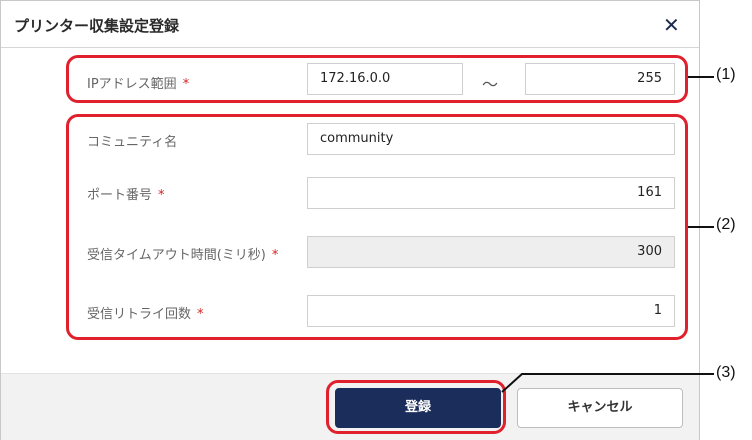 Image resolution: width=752 pixels, height=440 pixels. What do you see at coordinates (491, 252) in the screenshot?
I see `timeout-input: 300` at bounding box center [491, 252].